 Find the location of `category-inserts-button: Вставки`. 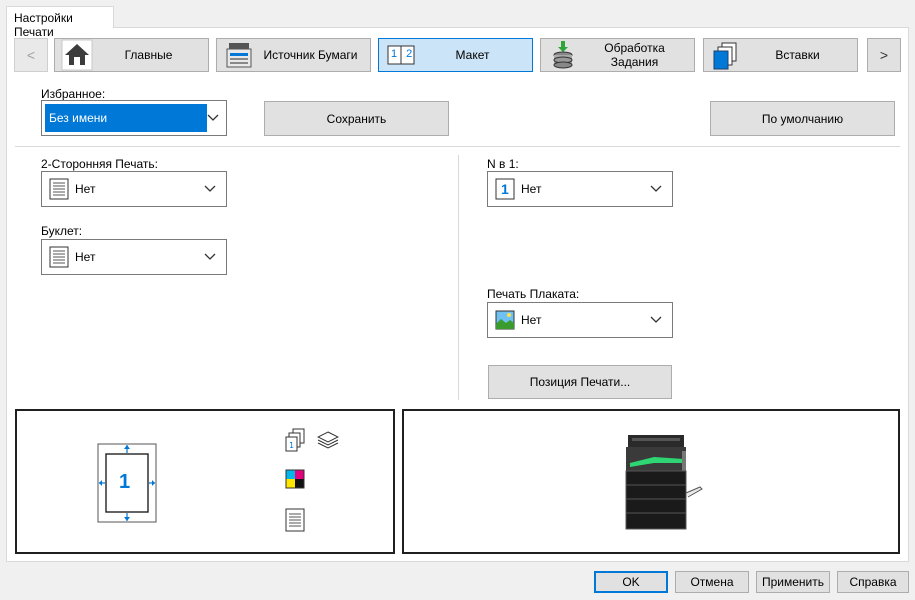

category-inserts-button: Вставки is located at coordinates (780, 55).